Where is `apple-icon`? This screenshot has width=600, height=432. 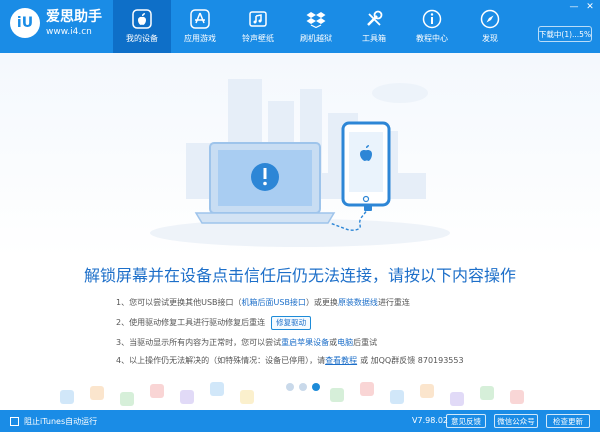
apple-icon is located at coordinates (142, 19).